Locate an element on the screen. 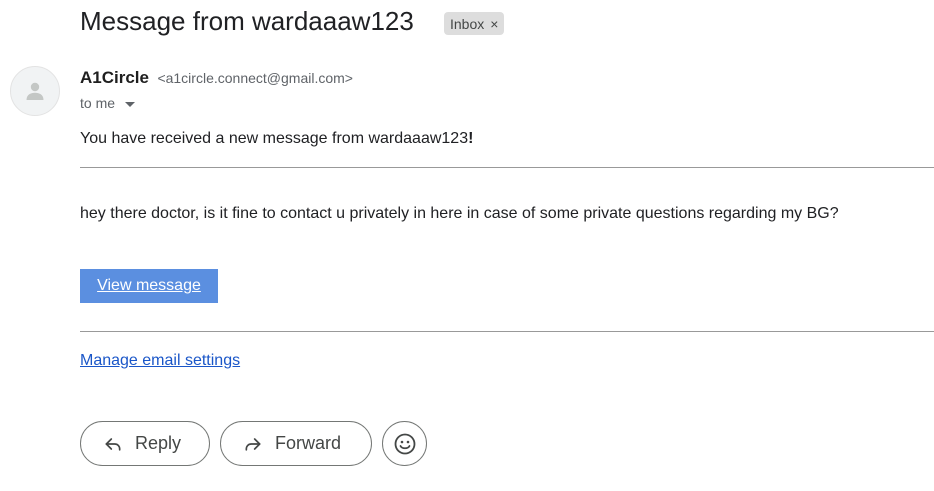 The image size is (934, 491). sender-info: A1Circle <a1circle.connect@gmail.com> is located at coordinates (216, 78).